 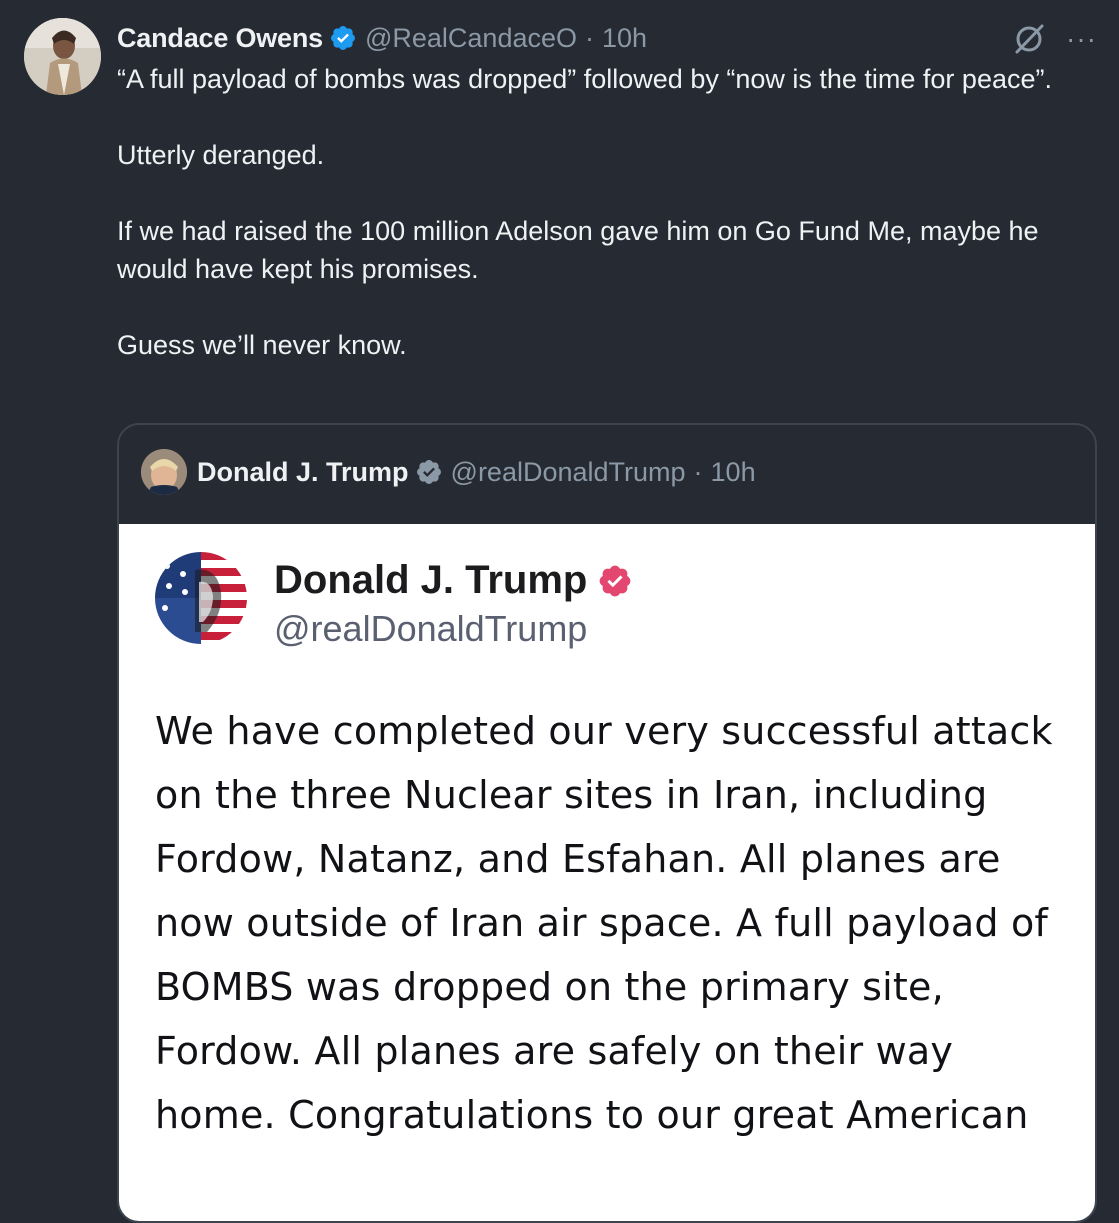 I want to click on candace-owens-avatar, so click(x=62, y=56).